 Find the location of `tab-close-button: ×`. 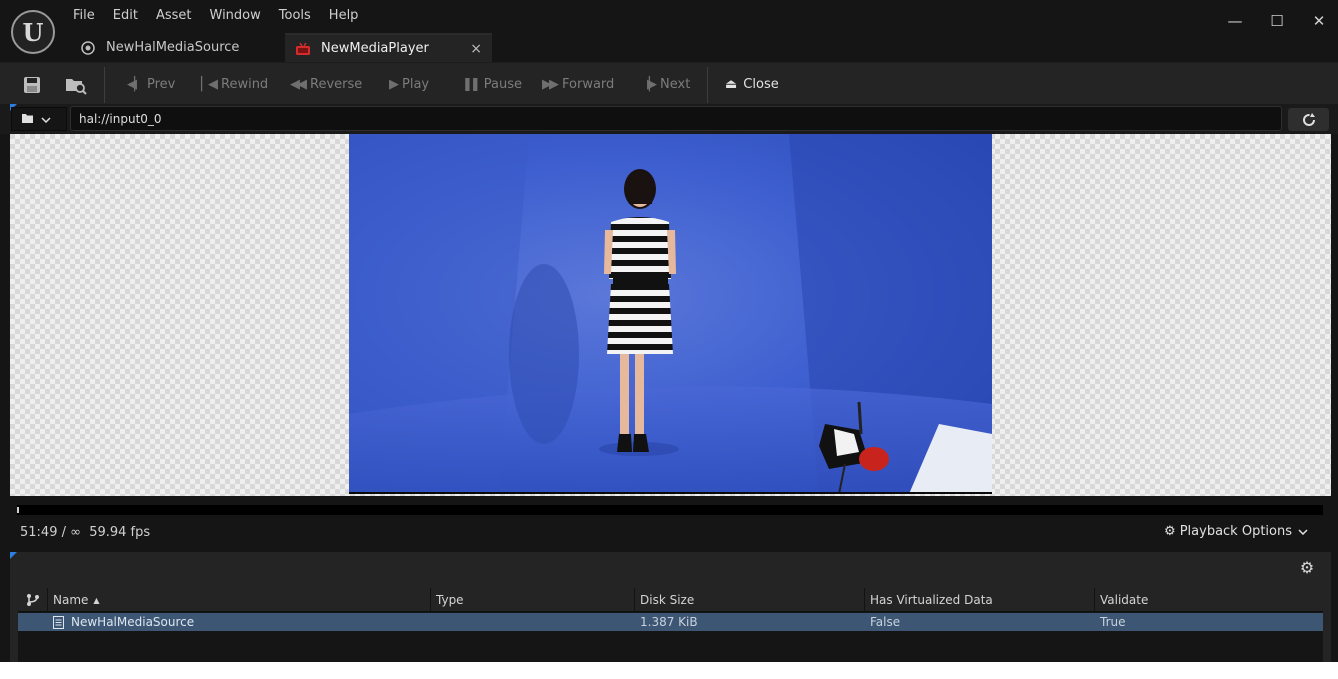

tab-close-button: × is located at coordinates (476, 49).